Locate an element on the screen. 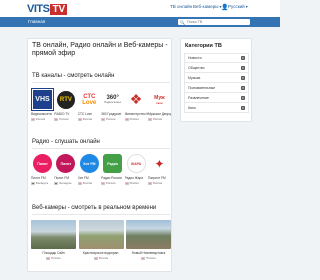  tv-channel-card: Муж ское Мужское Дворцов Россия is located at coordinates (159, 105).